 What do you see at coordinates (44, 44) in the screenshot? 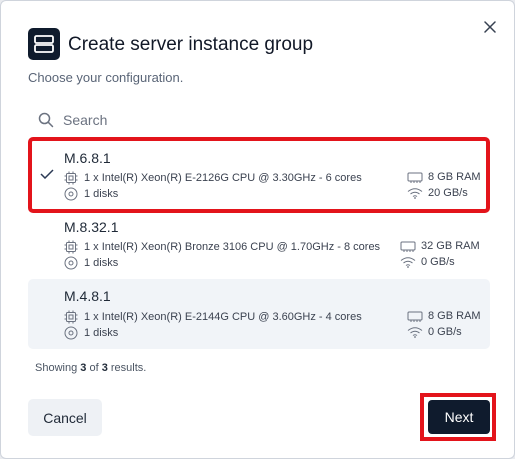
I see `server-icon` at bounding box center [44, 44].